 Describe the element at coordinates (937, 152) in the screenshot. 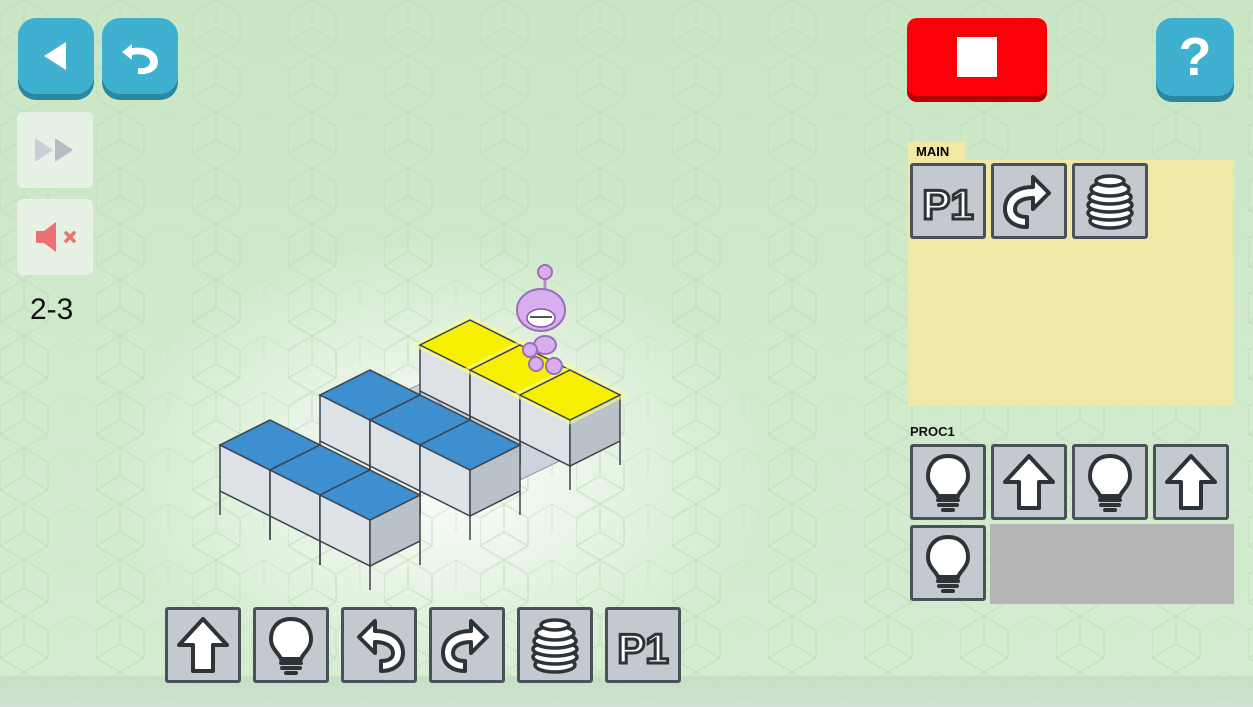

I see `main-label: MAIN` at that location.